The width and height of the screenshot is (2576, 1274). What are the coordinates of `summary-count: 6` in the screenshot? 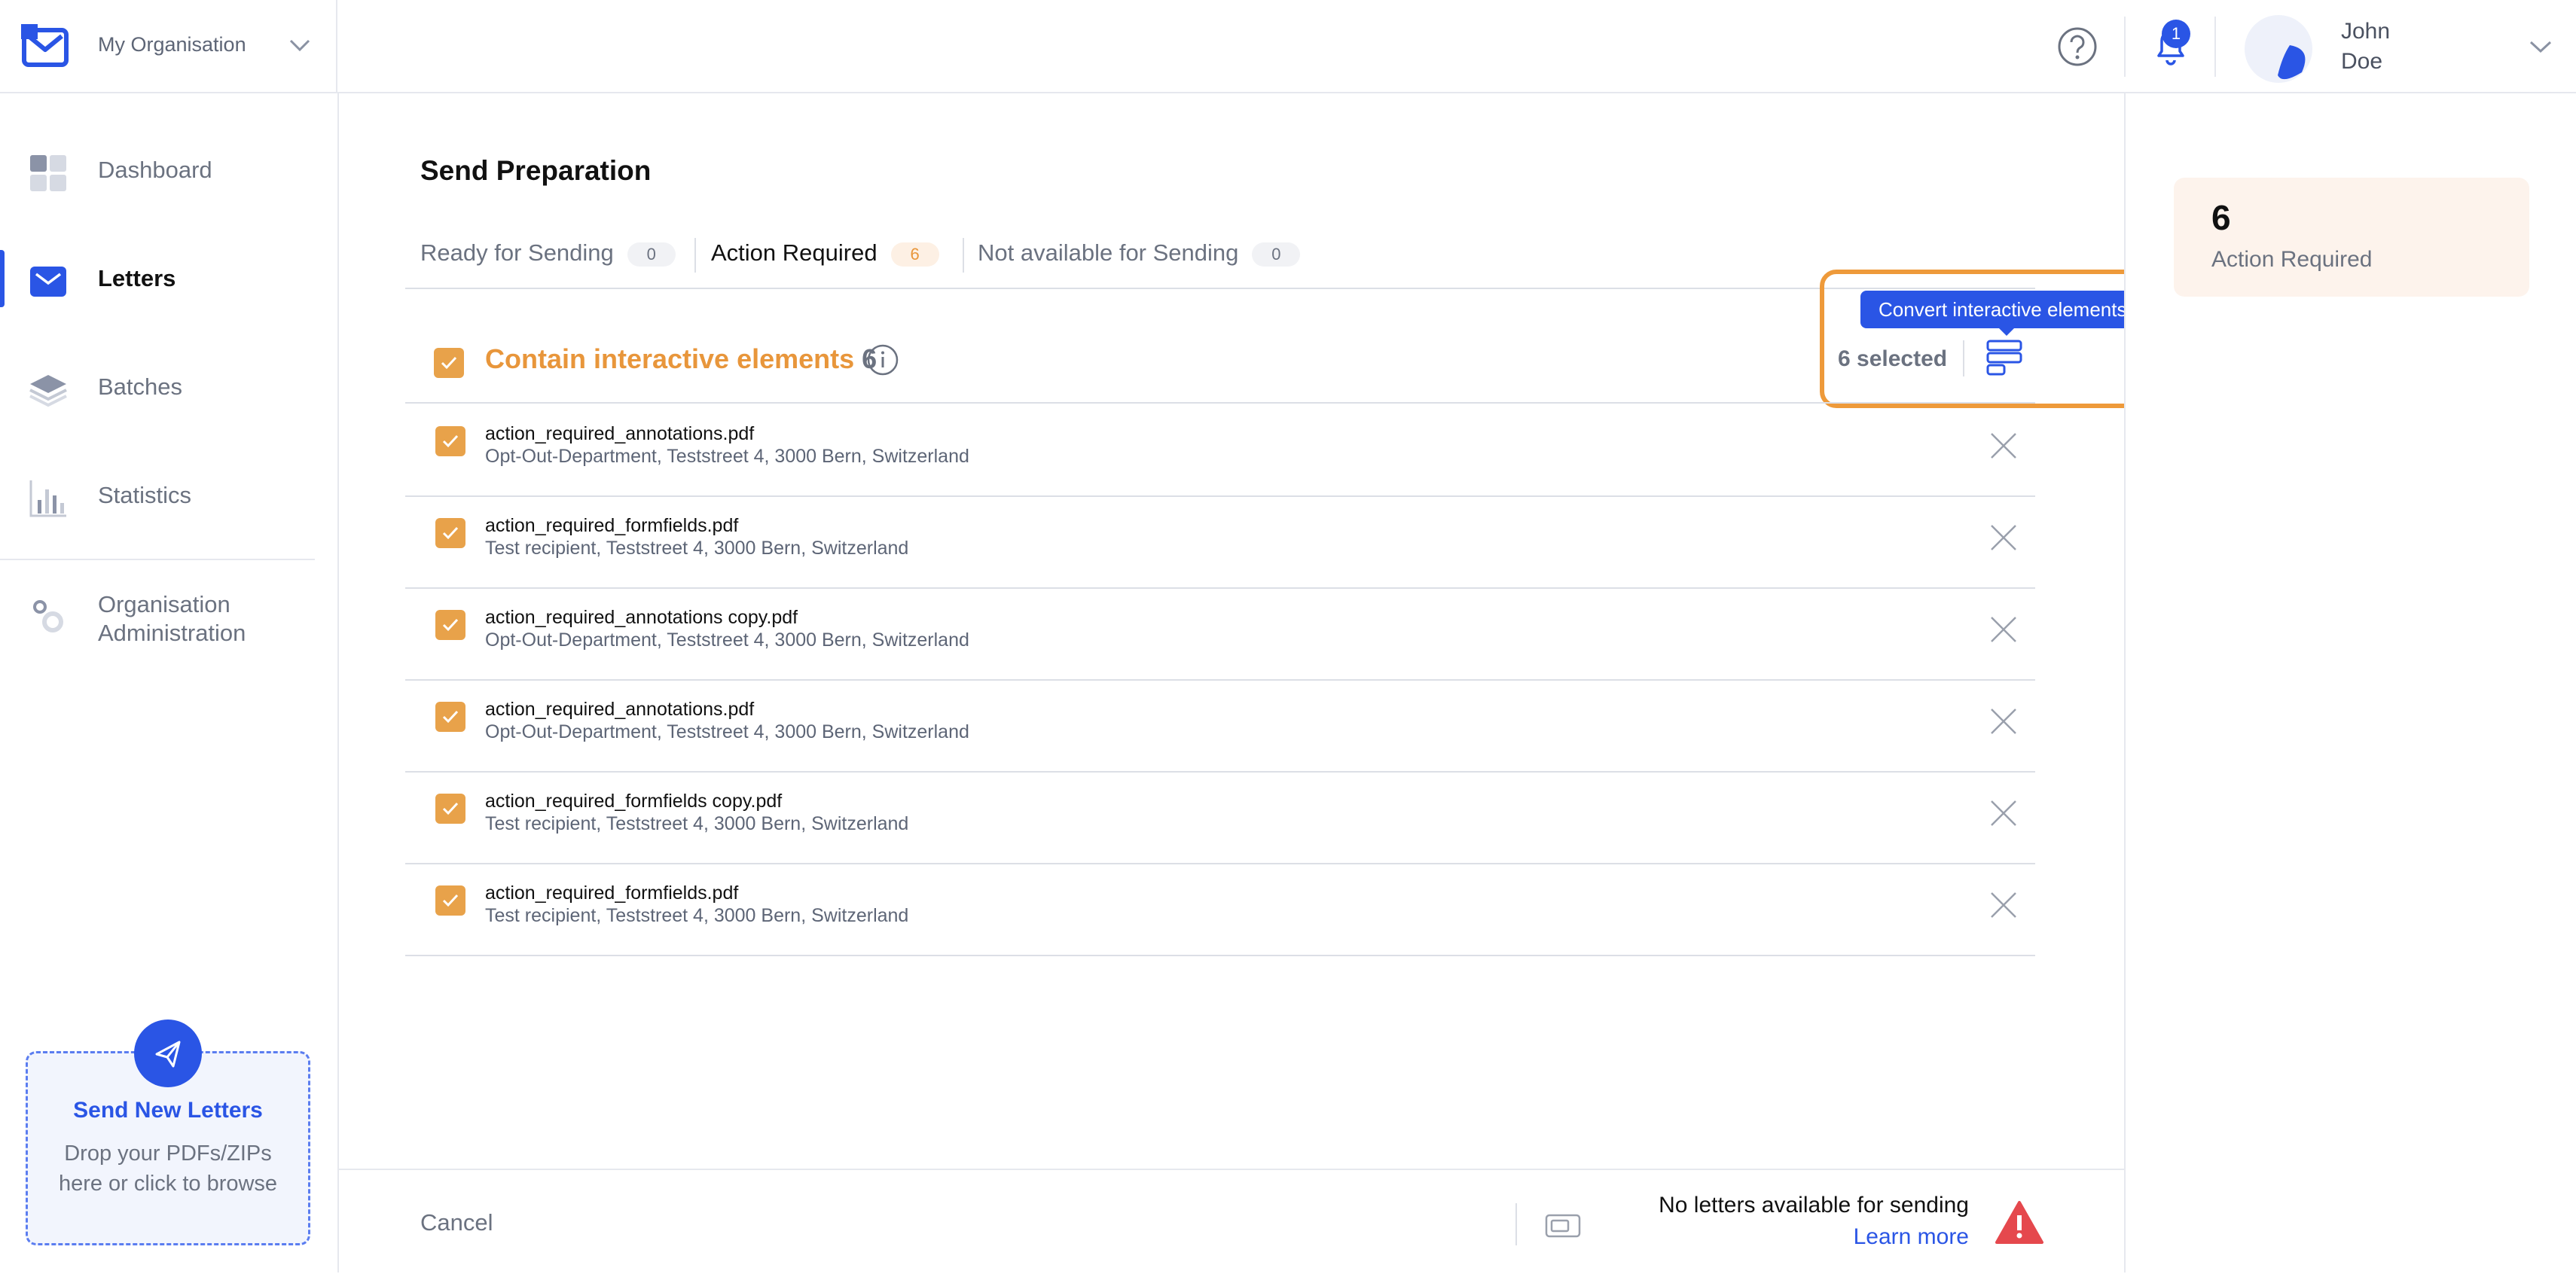 It's located at (2221, 217).